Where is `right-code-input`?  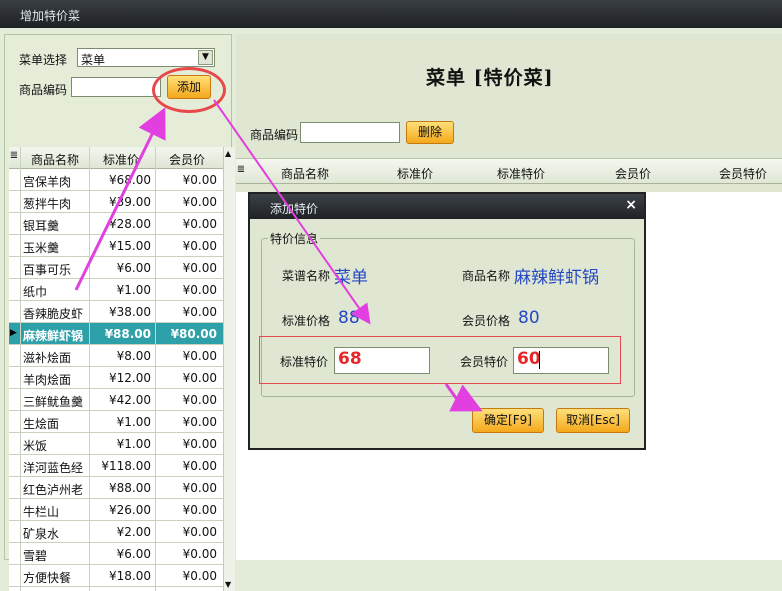
right-code-input is located at coordinates (350, 132).